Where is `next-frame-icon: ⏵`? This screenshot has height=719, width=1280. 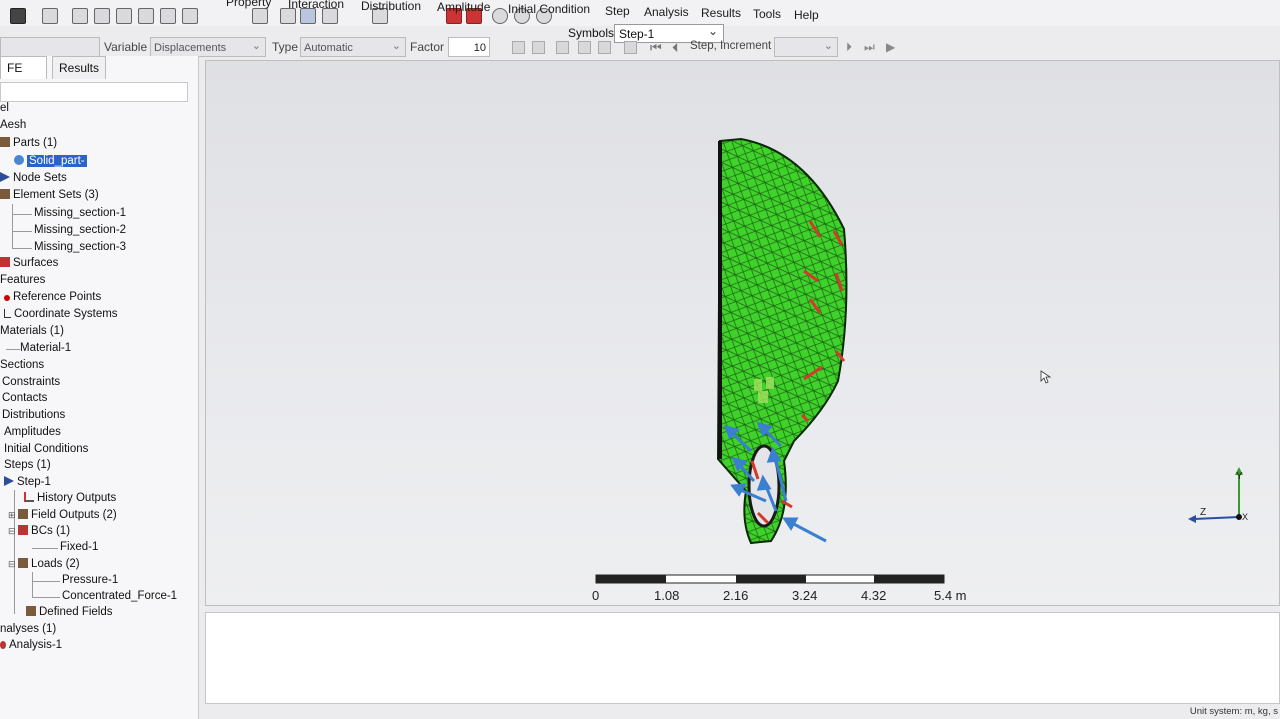
next-frame-icon: ⏵ is located at coordinates (849, 47).